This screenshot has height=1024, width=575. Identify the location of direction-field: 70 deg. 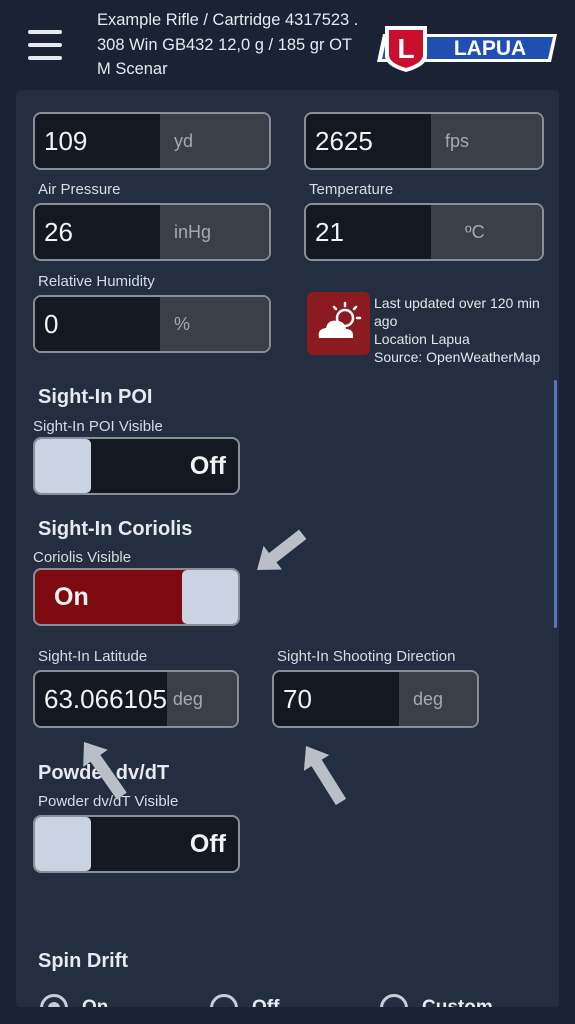
(375, 699).